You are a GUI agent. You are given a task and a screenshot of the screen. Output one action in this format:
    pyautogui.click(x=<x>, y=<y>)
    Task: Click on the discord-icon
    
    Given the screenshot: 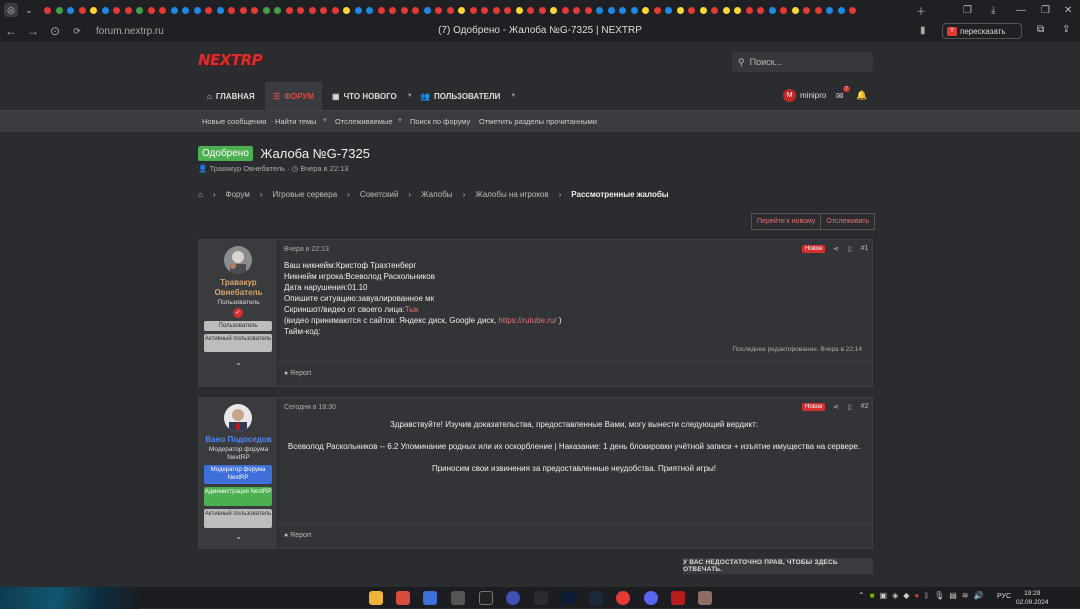 What is the action you would take?
    pyautogui.click(x=651, y=598)
    